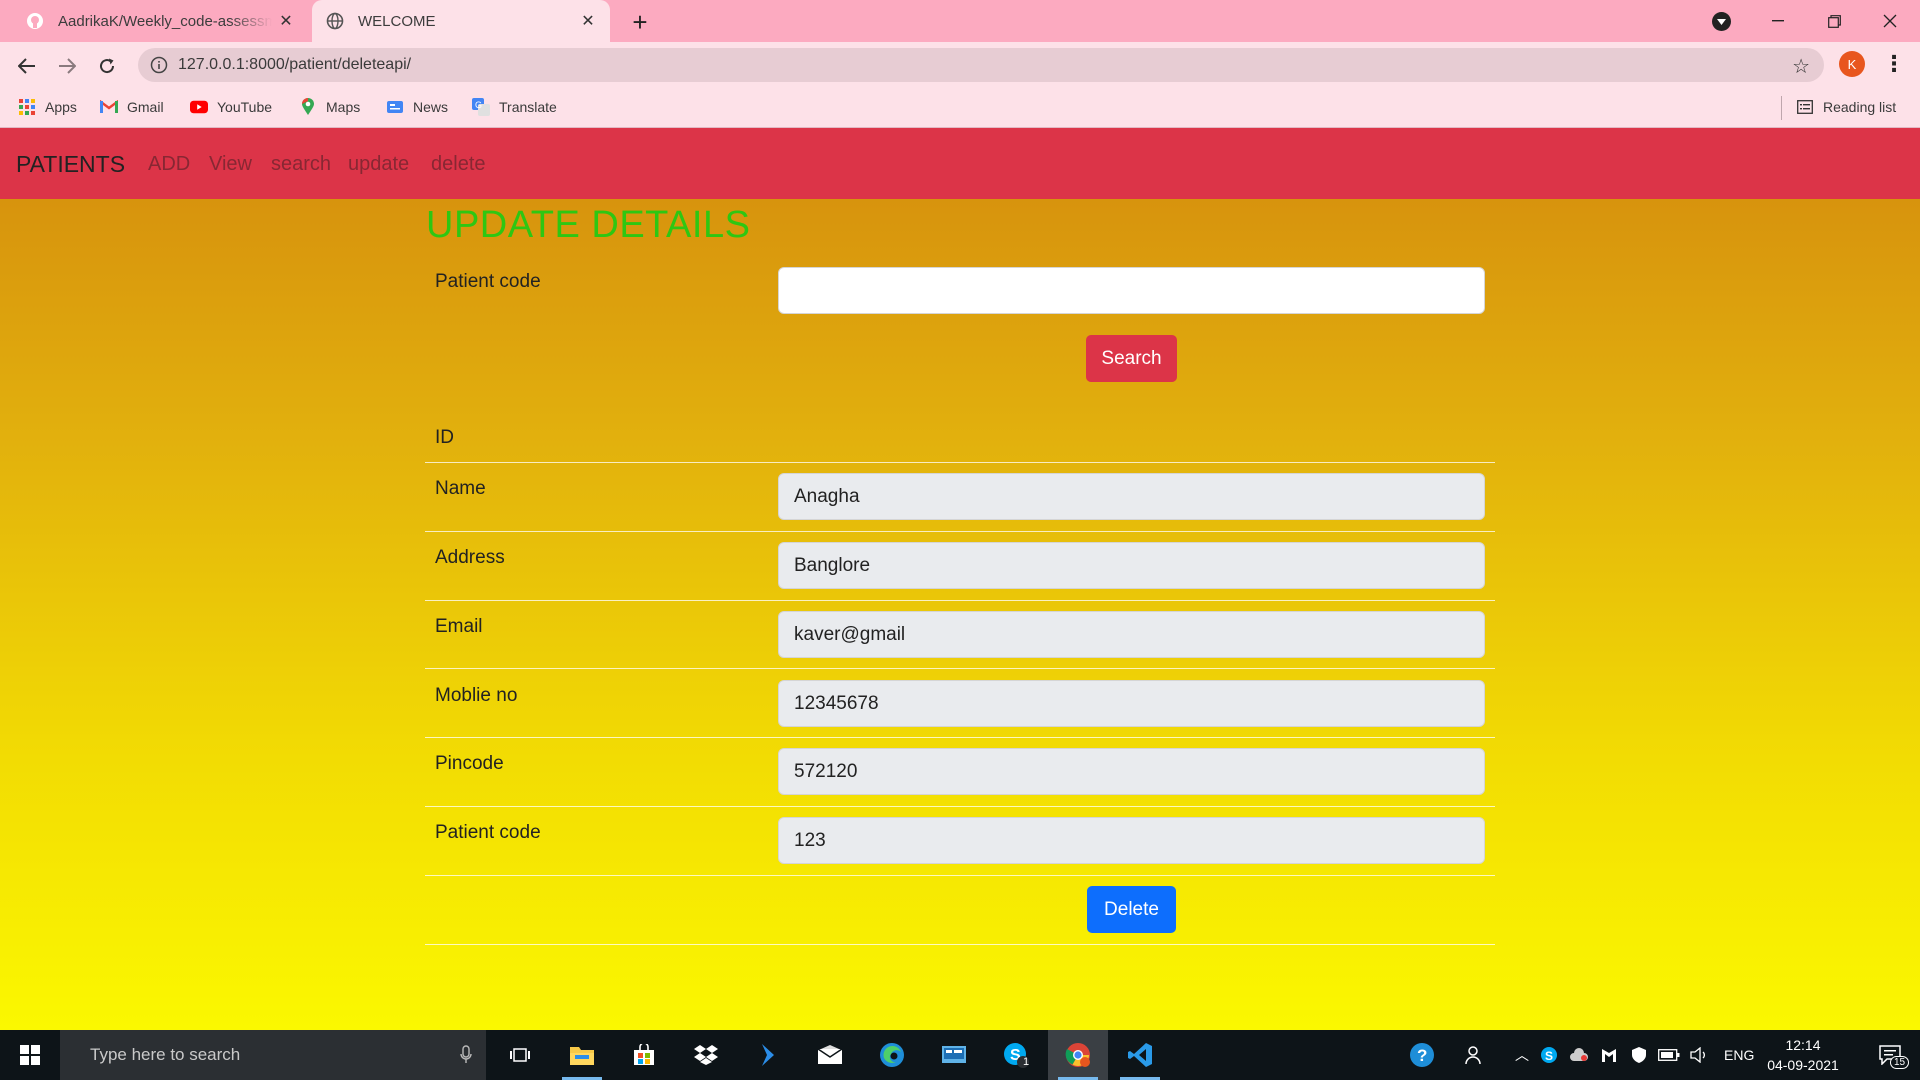 This screenshot has height=1080, width=1920. I want to click on bookmark-maps: Maps, so click(329, 107).